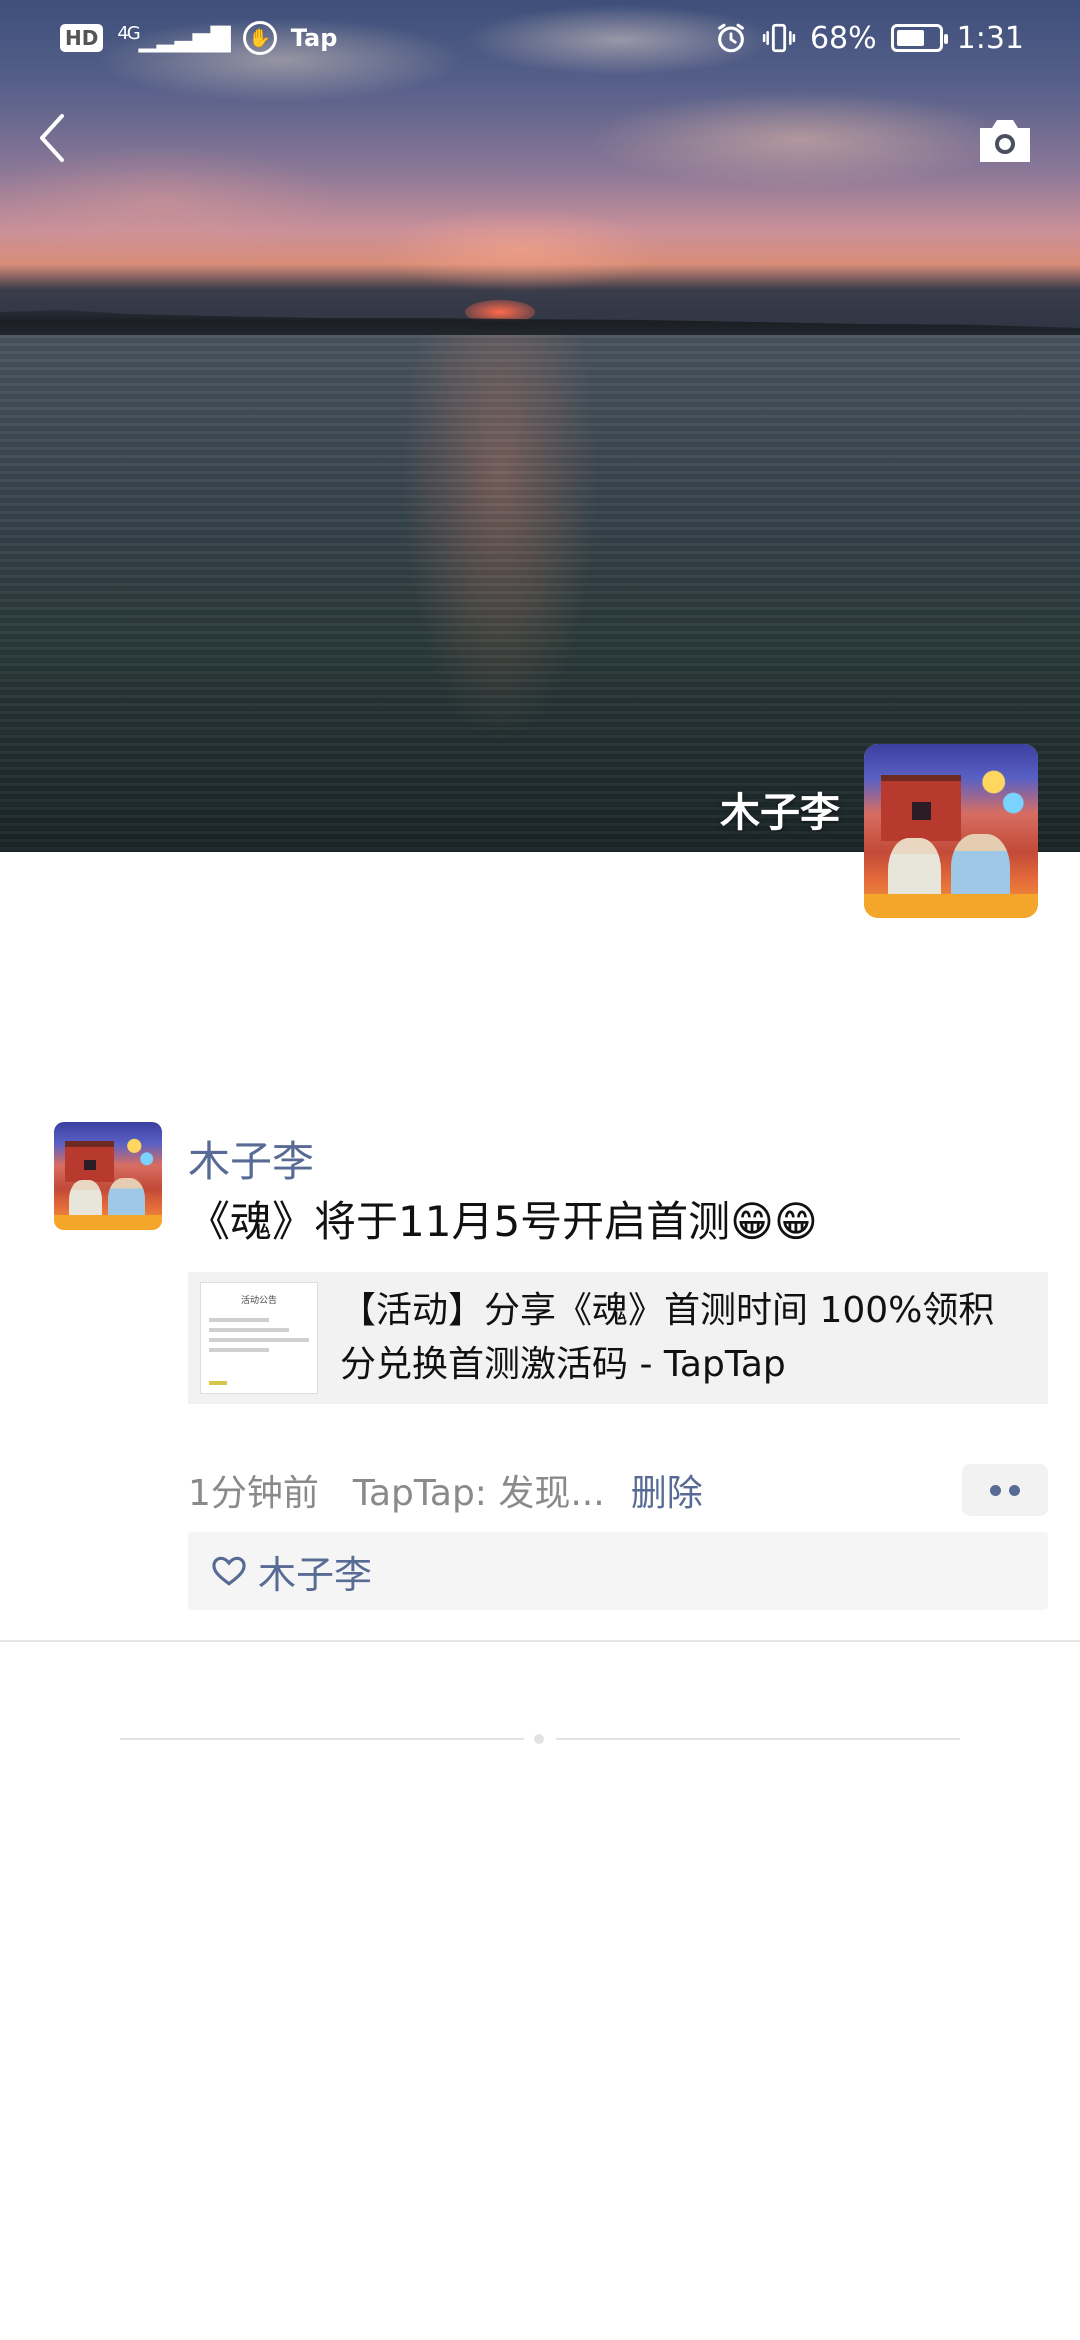  What do you see at coordinates (1005, 140) in the screenshot?
I see `camera-icon` at bounding box center [1005, 140].